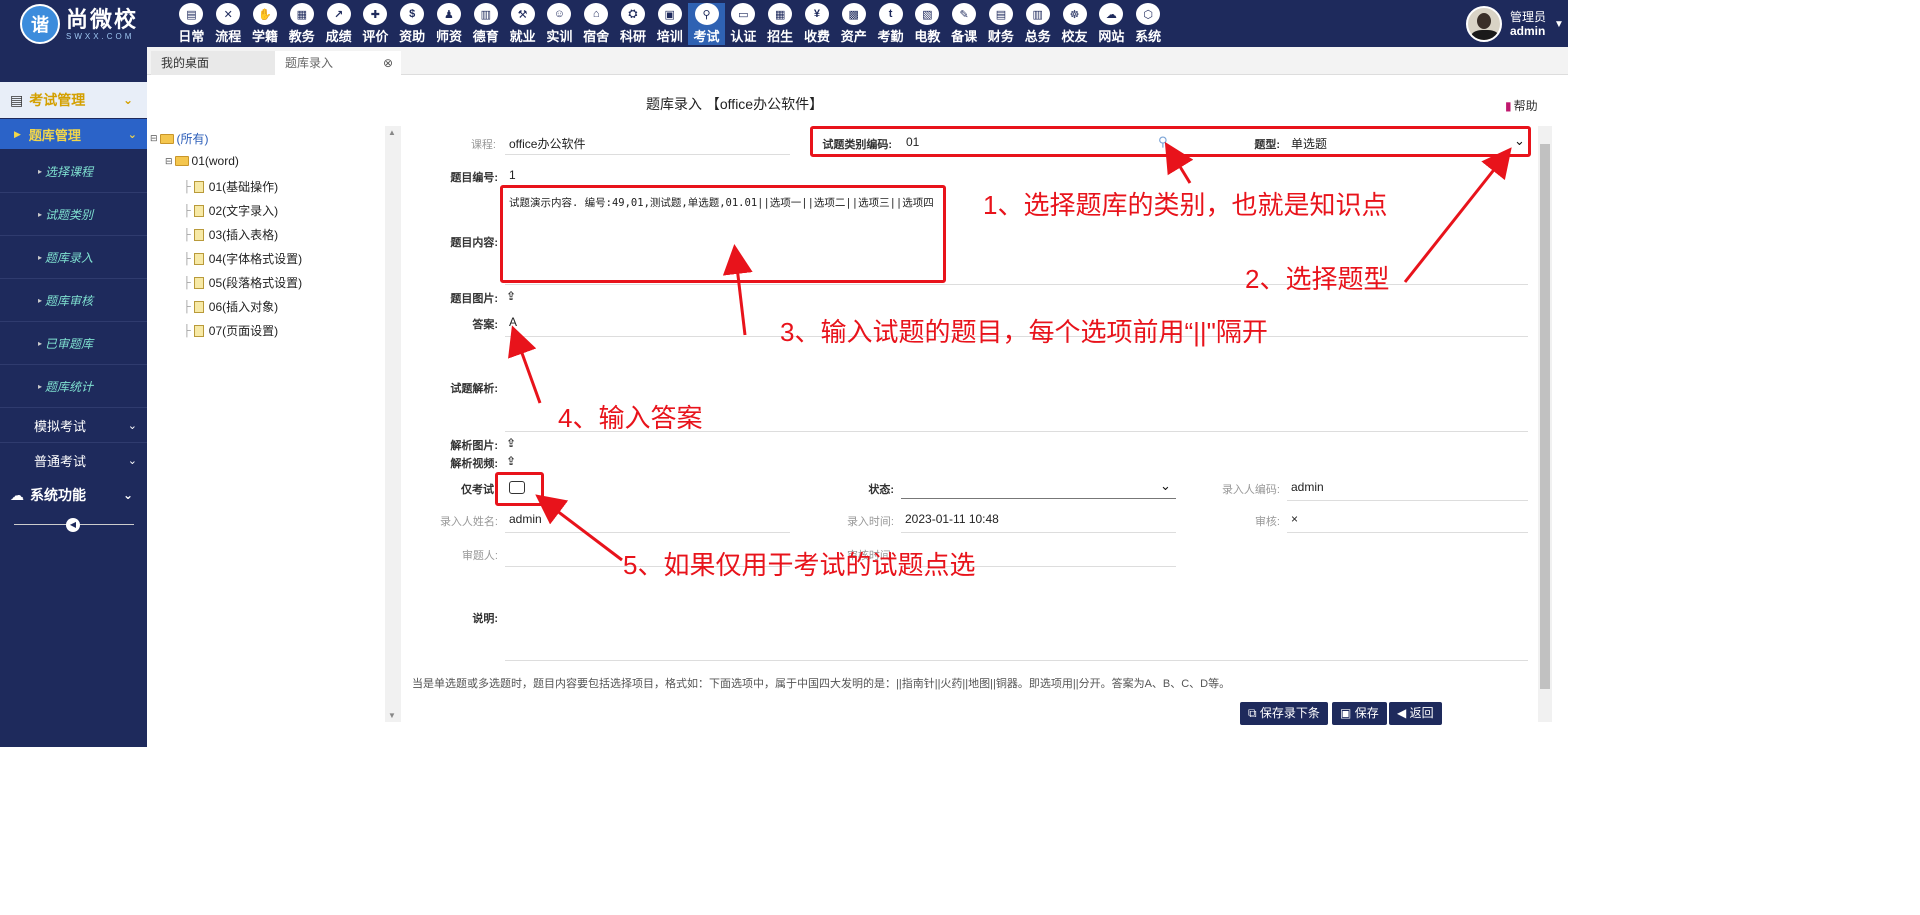 This screenshot has width=1920, height=915. Describe the element at coordinates (230, 306) in the screenshot. I see `tree-item: ├ 06(插入对象)` at that location.